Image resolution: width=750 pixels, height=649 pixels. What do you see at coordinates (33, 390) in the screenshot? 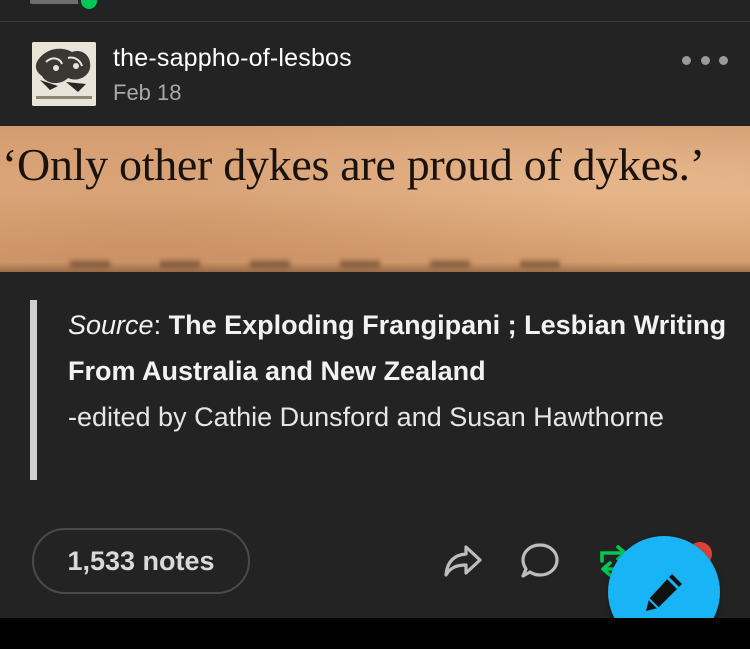
I see `blockquote-bar` at bounding box center [33, 390].